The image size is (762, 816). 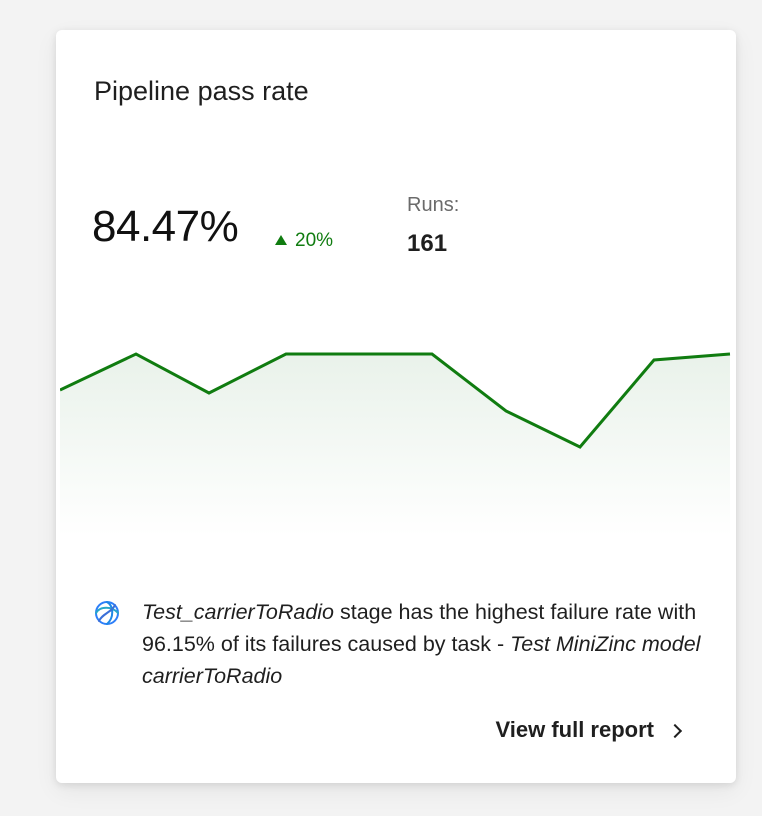 What do you see at coordinates (427, 243) in the screenshot?
I see `runs-value: 161` at bounding box center [427, 243].